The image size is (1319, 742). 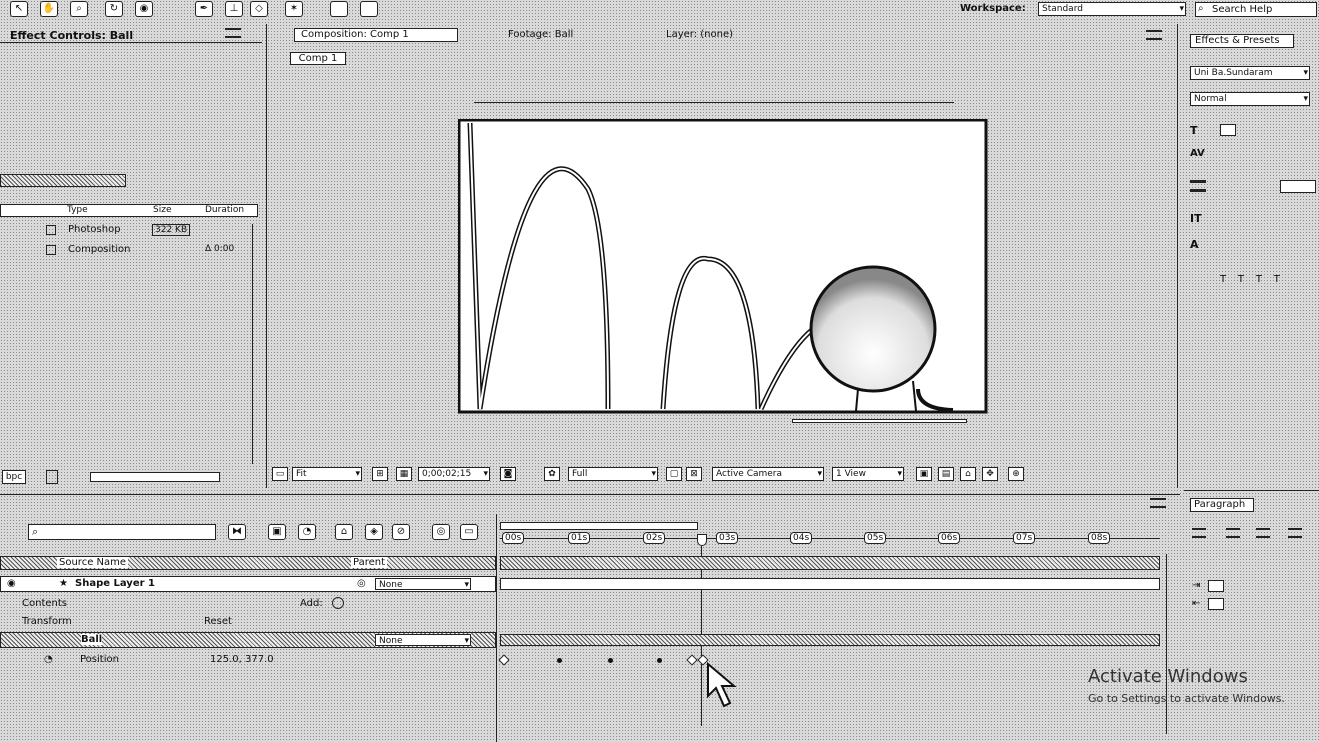 What do you see at coordinates (1112, 9) in the screenshot?
I see `workspace-dropdown: Standard` at bounding box center [1112, 9].